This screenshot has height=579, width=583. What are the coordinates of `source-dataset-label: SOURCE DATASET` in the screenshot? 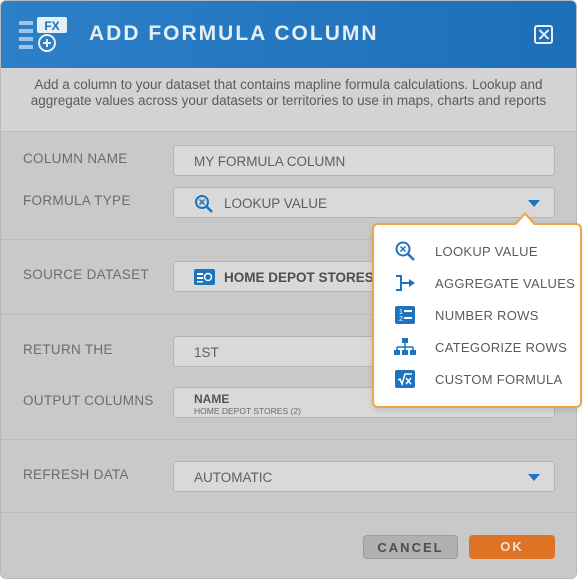 It's located at (86, 274).